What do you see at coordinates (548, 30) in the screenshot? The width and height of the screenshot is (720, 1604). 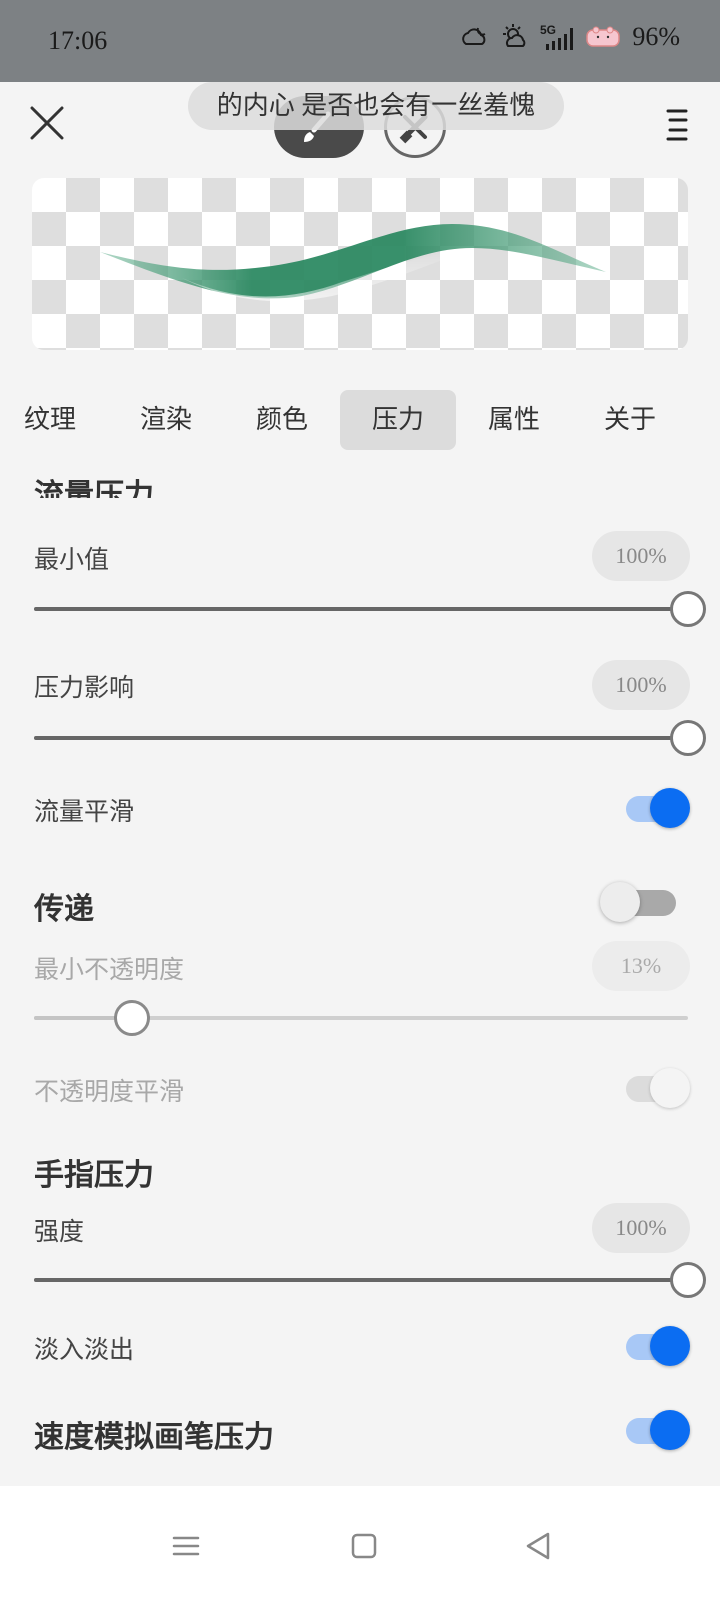 I see `network-label: 5G` at bounding box center [548, 30].